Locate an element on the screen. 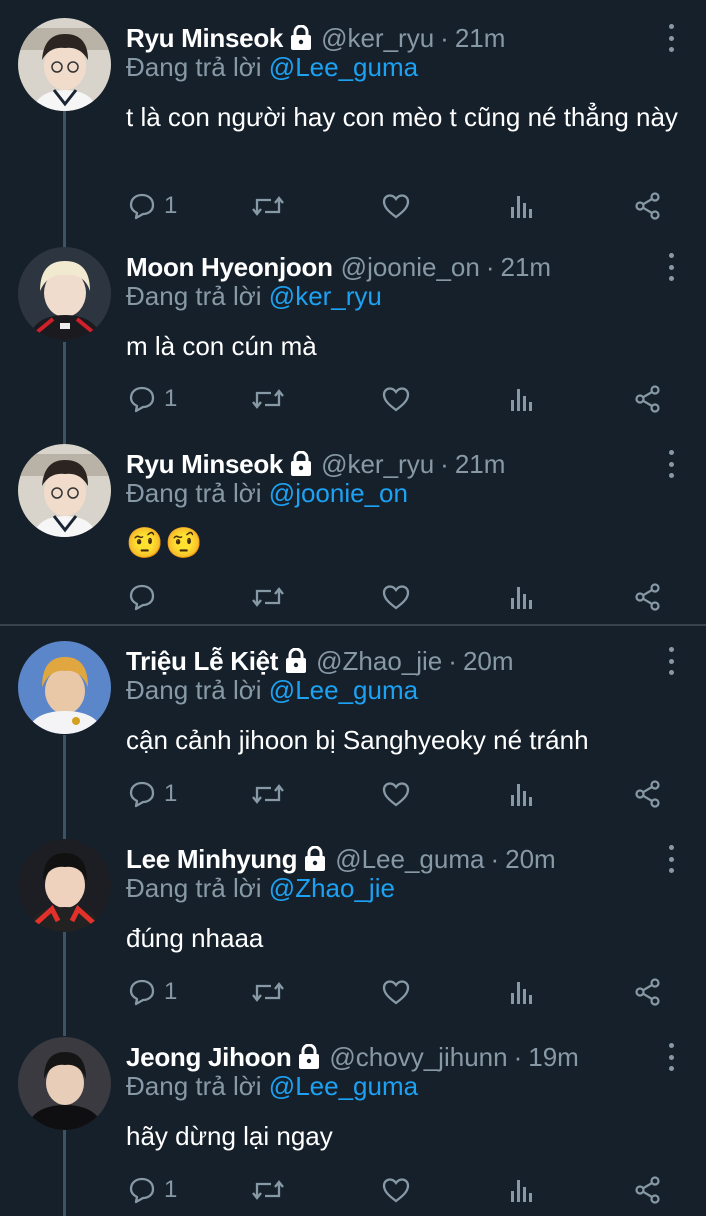 The width and height of the screenshot is (706, 1216). reply-count: 1 is located at coordinates (171, 205).